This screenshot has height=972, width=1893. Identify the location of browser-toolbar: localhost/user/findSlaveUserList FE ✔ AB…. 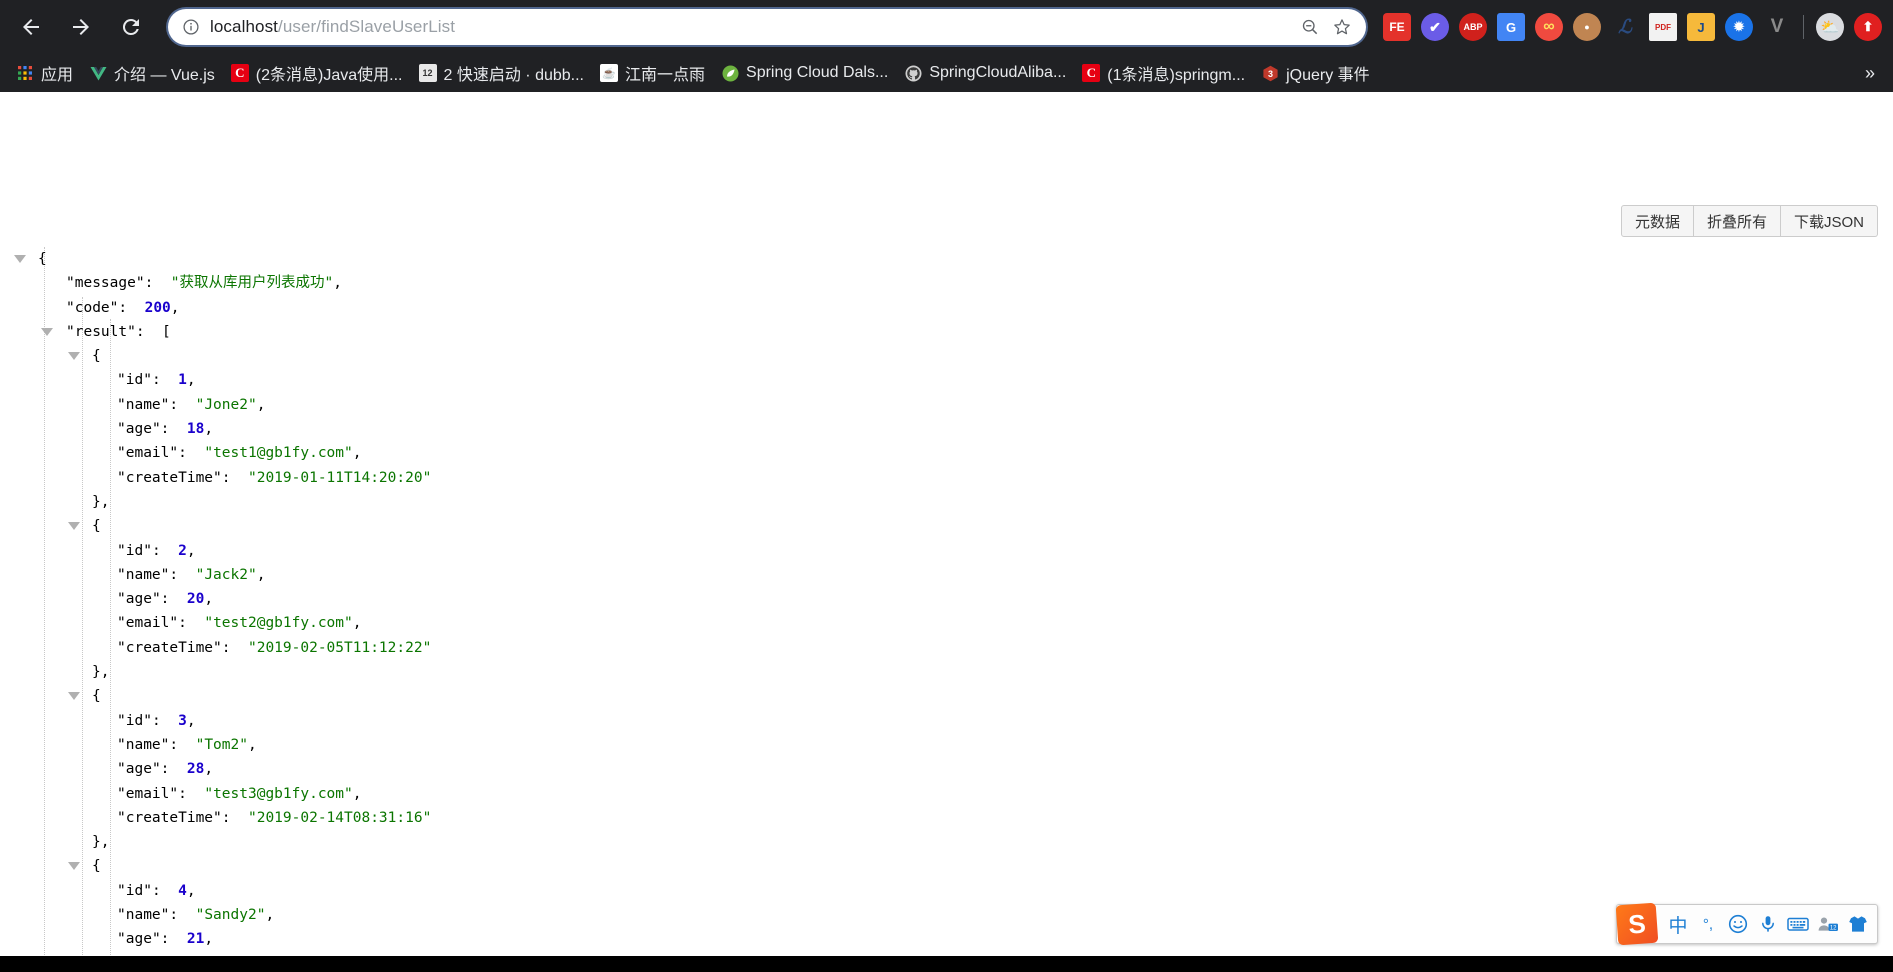
(946, 27).